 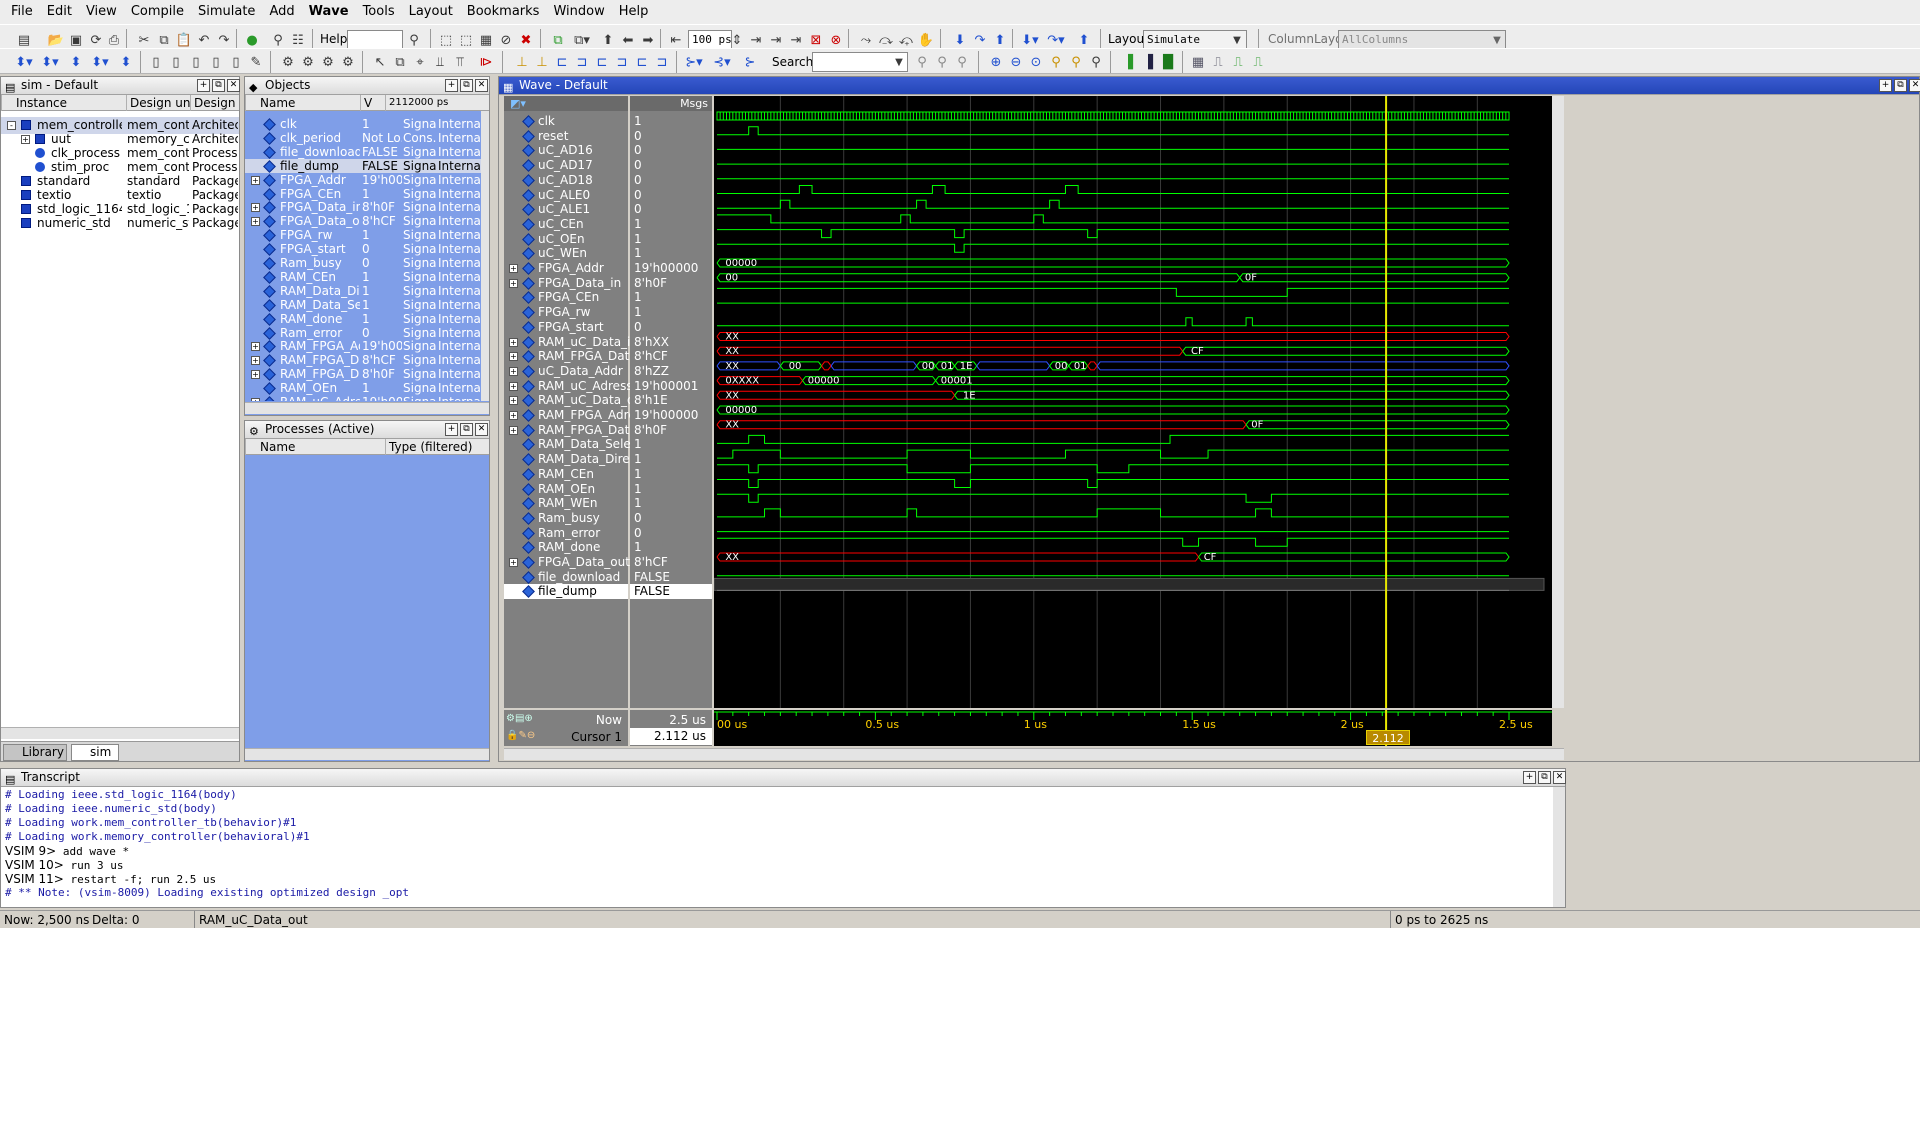 What do you see at coordinates (363, 124) in the screenshot?
I see `object-row: clk 1 Signal Internal` at bounding box center [363, 124].